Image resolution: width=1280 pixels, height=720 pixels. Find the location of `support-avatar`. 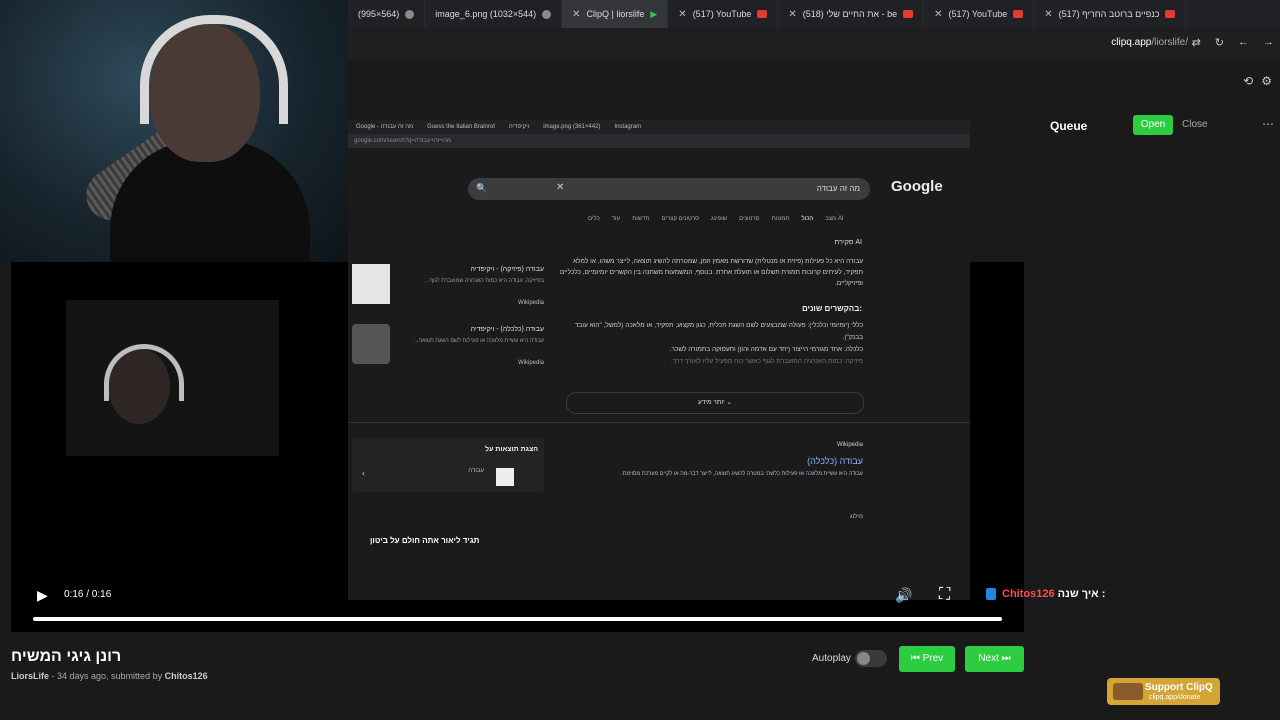

support-avatar is located at coordinates (1128, 691).